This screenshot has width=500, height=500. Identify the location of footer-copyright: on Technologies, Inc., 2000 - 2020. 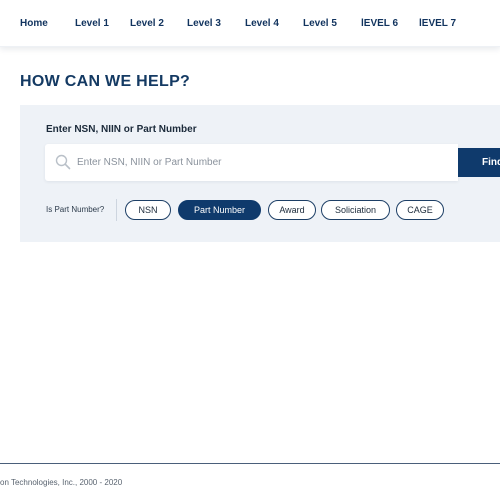
(61, 482).